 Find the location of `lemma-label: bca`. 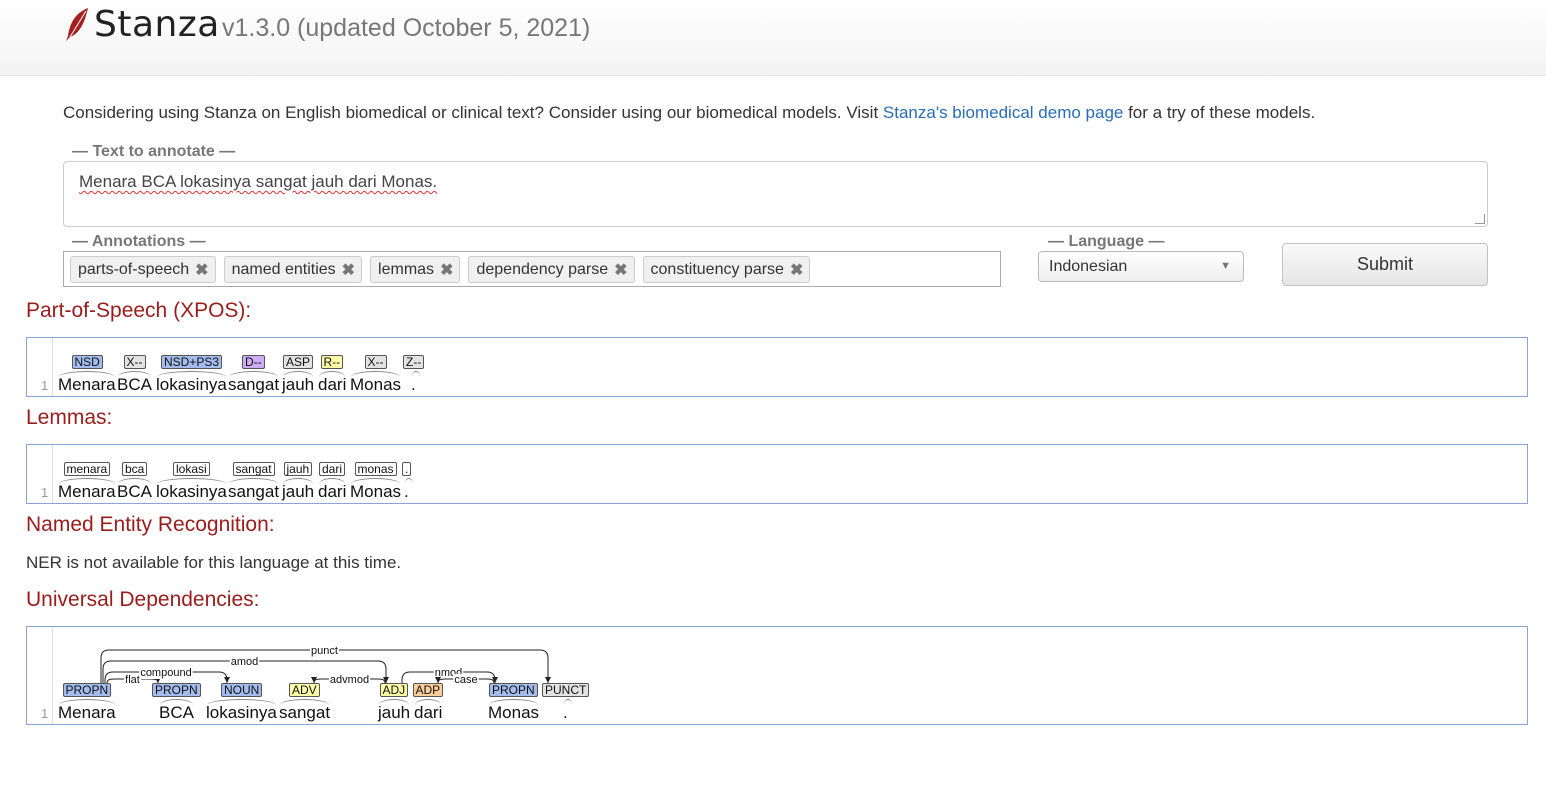

lemma-label: bca is located at coordinates (135, 469).